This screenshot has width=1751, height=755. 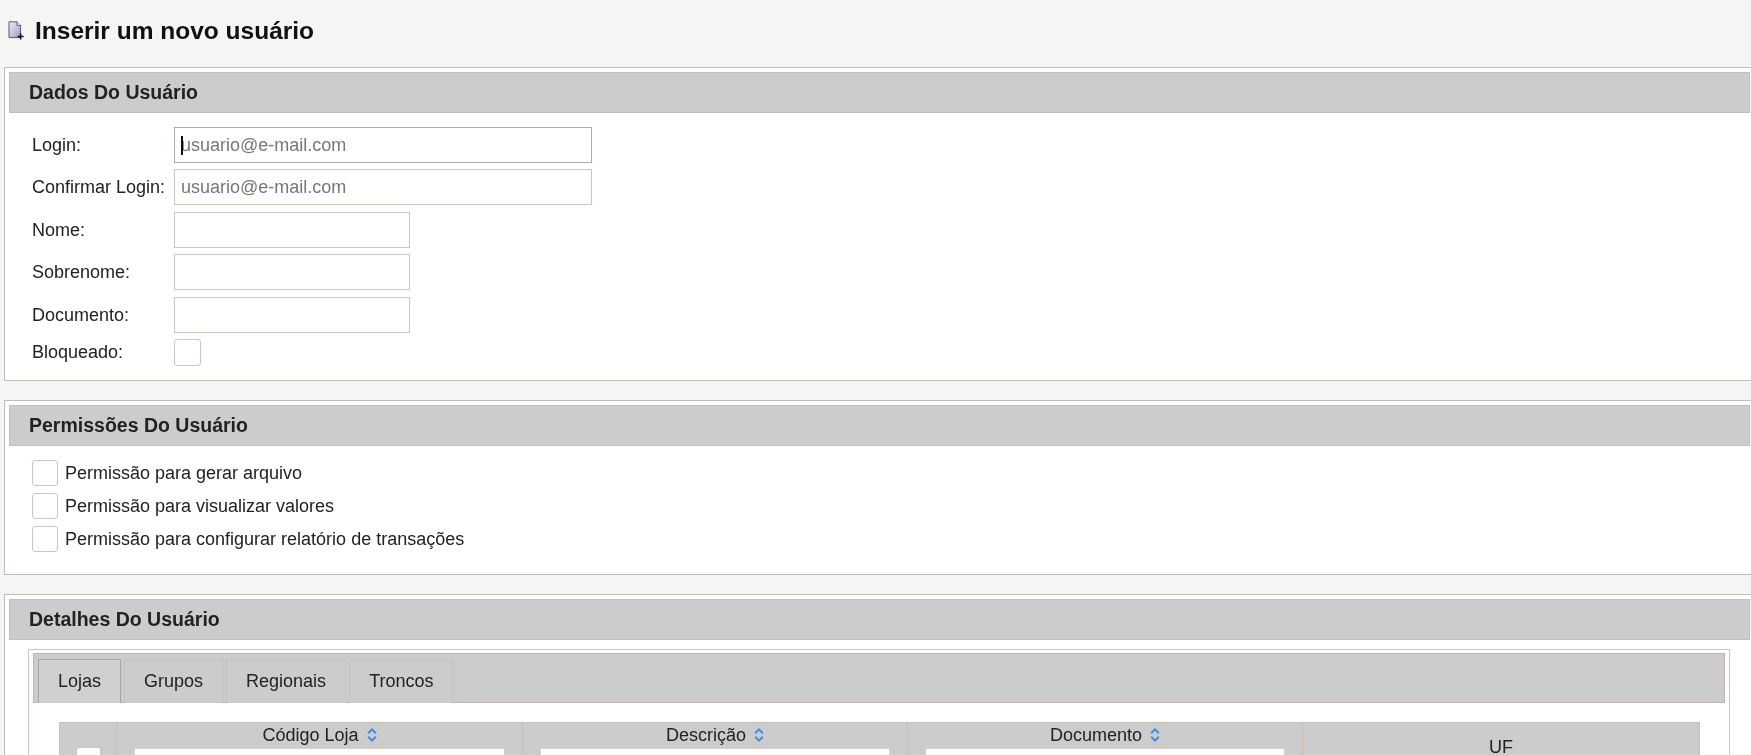 What do you see at coordinates (401, 680) in the screenshot?
I see `tab: Troncos` at bounding box center [401, 680].